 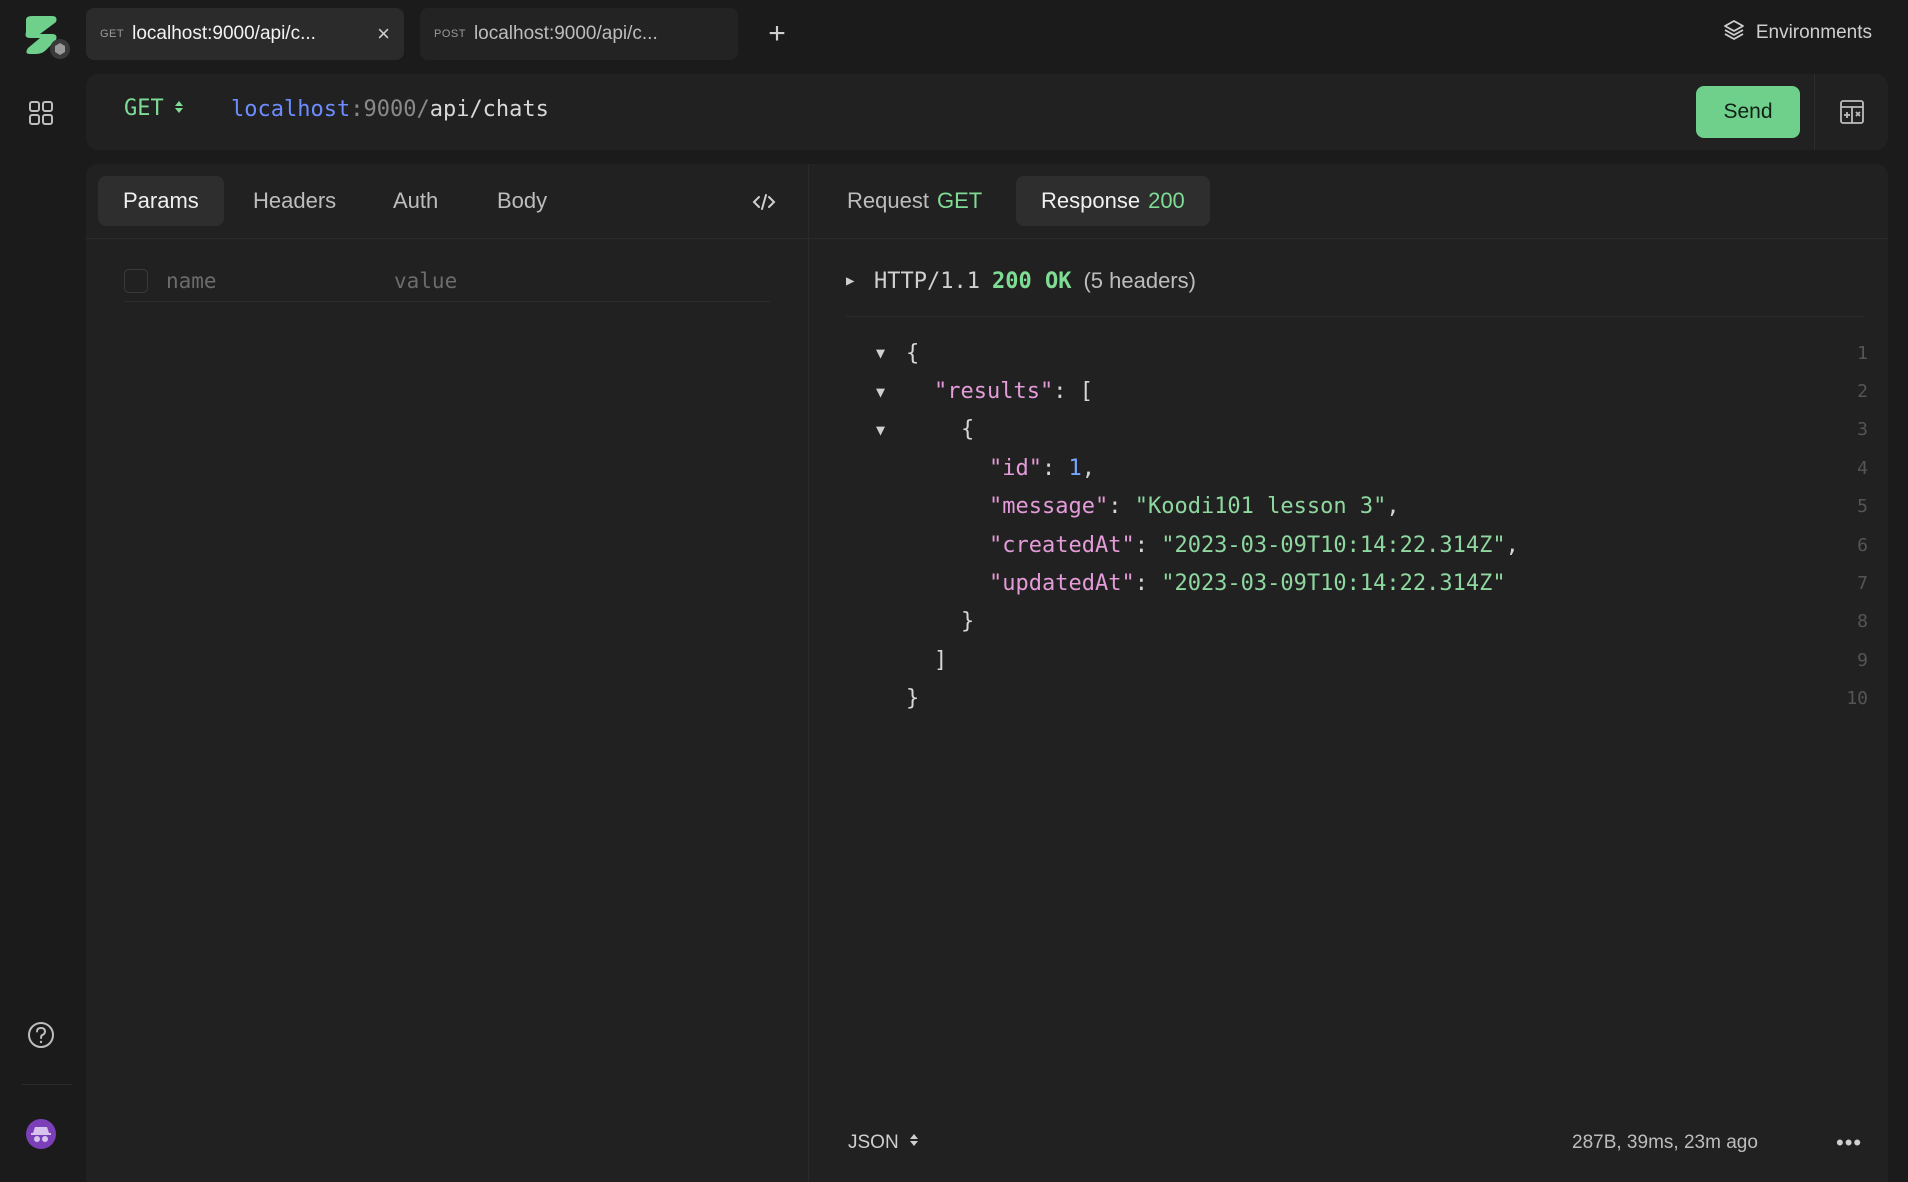 I want to click on tab-response: Response 200, so click(x=1113, y=201).